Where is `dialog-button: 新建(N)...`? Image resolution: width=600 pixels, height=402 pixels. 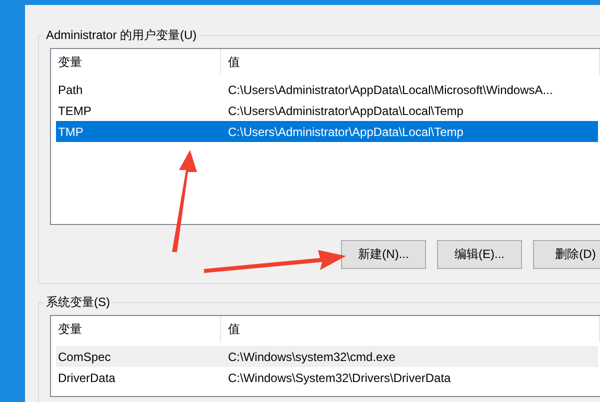 dialog-button: 新建(N)... is located at coordinates (383, 254).